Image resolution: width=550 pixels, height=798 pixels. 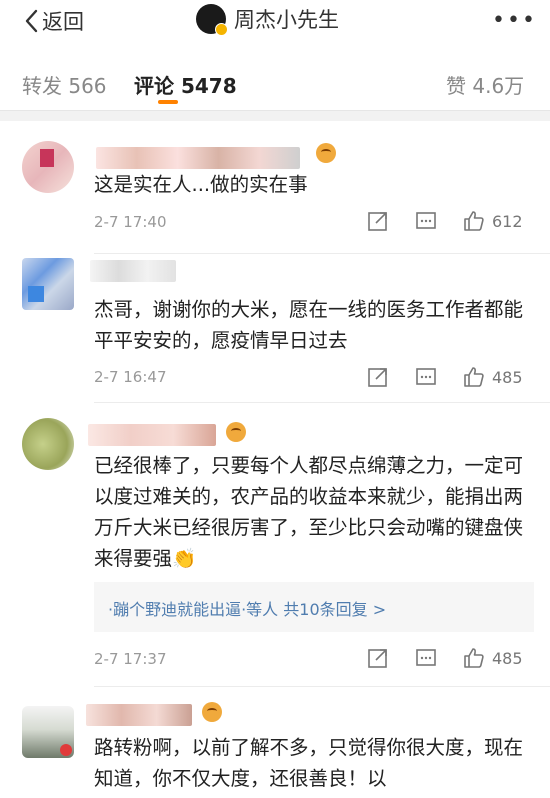 What do you see at coordinates (507, 221) in the screenshot?
I see `like-count: 612` at bounding box center [507, 221].